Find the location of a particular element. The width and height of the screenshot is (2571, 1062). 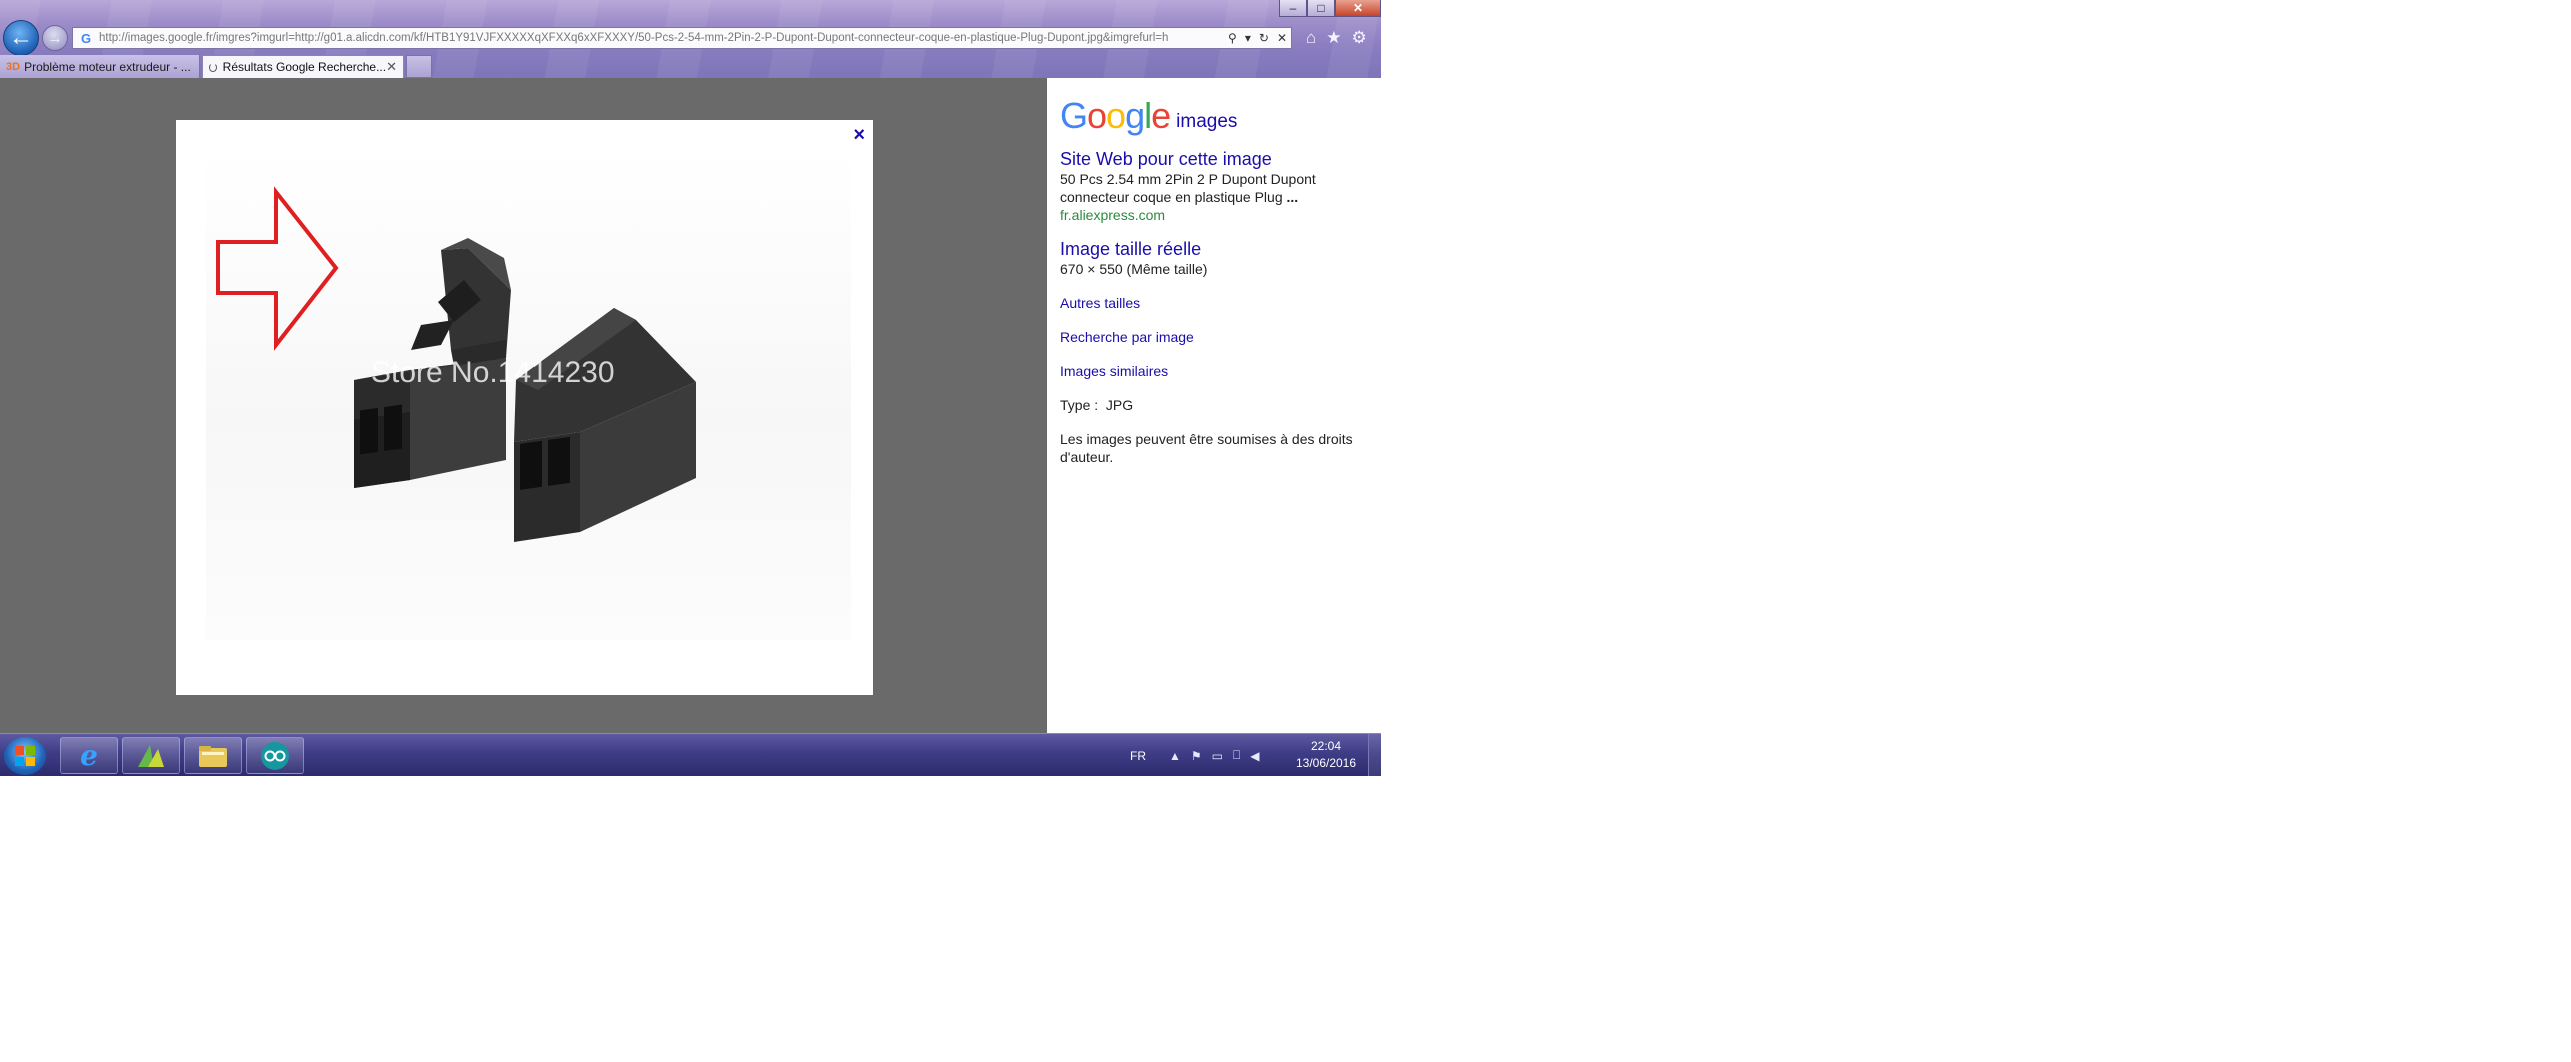

internet-explorer-icon: e is located at coordinates (89, 755).